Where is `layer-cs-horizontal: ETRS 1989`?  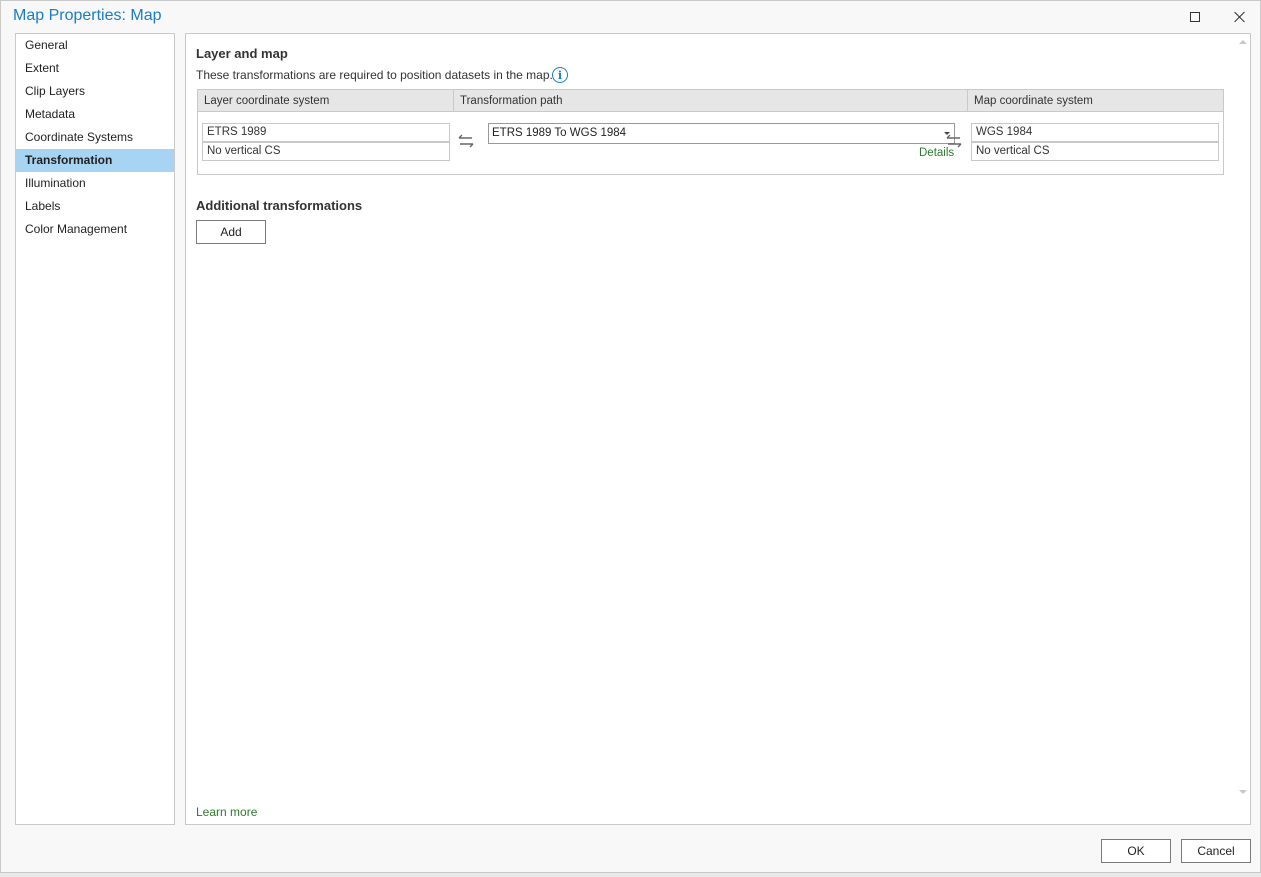
layer-cs-horizontal: ETRS 1989 is located at coordinates (326, 132).